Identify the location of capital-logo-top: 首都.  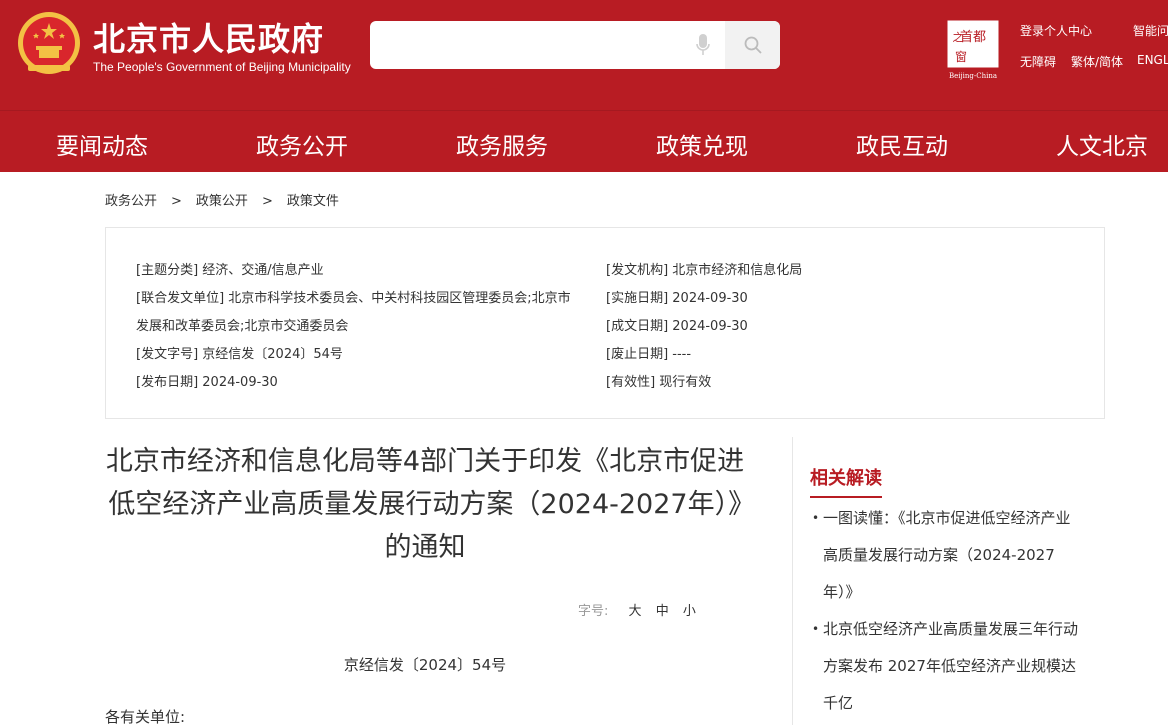
(973, 37).